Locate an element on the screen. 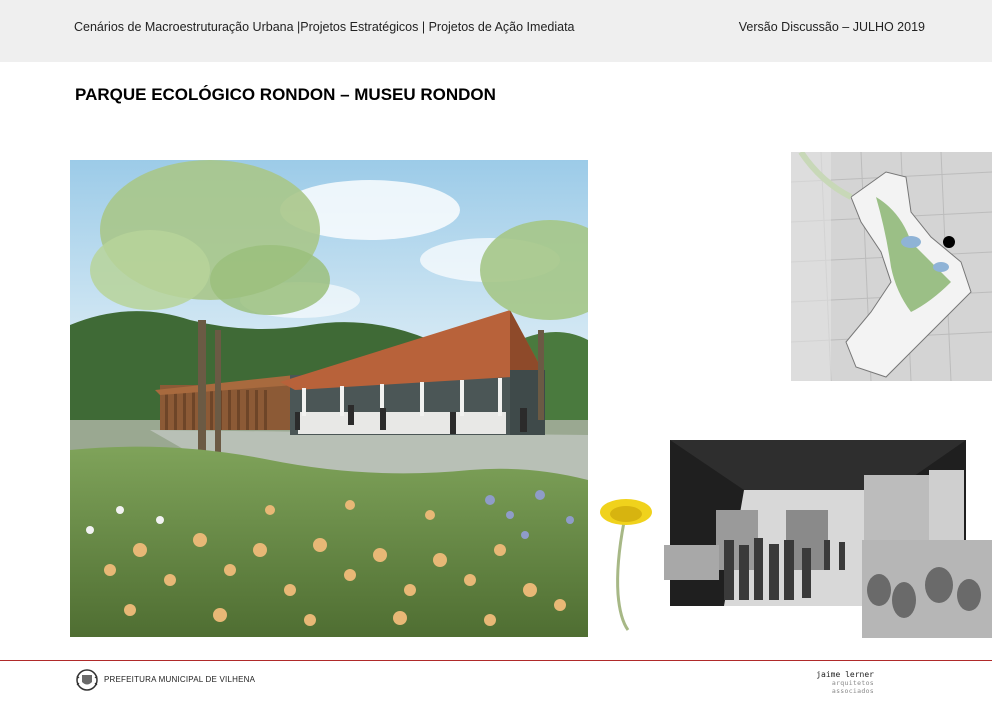  header-version: Versão Discussão – JULHO 2019 is located at coordinates (831, 27).